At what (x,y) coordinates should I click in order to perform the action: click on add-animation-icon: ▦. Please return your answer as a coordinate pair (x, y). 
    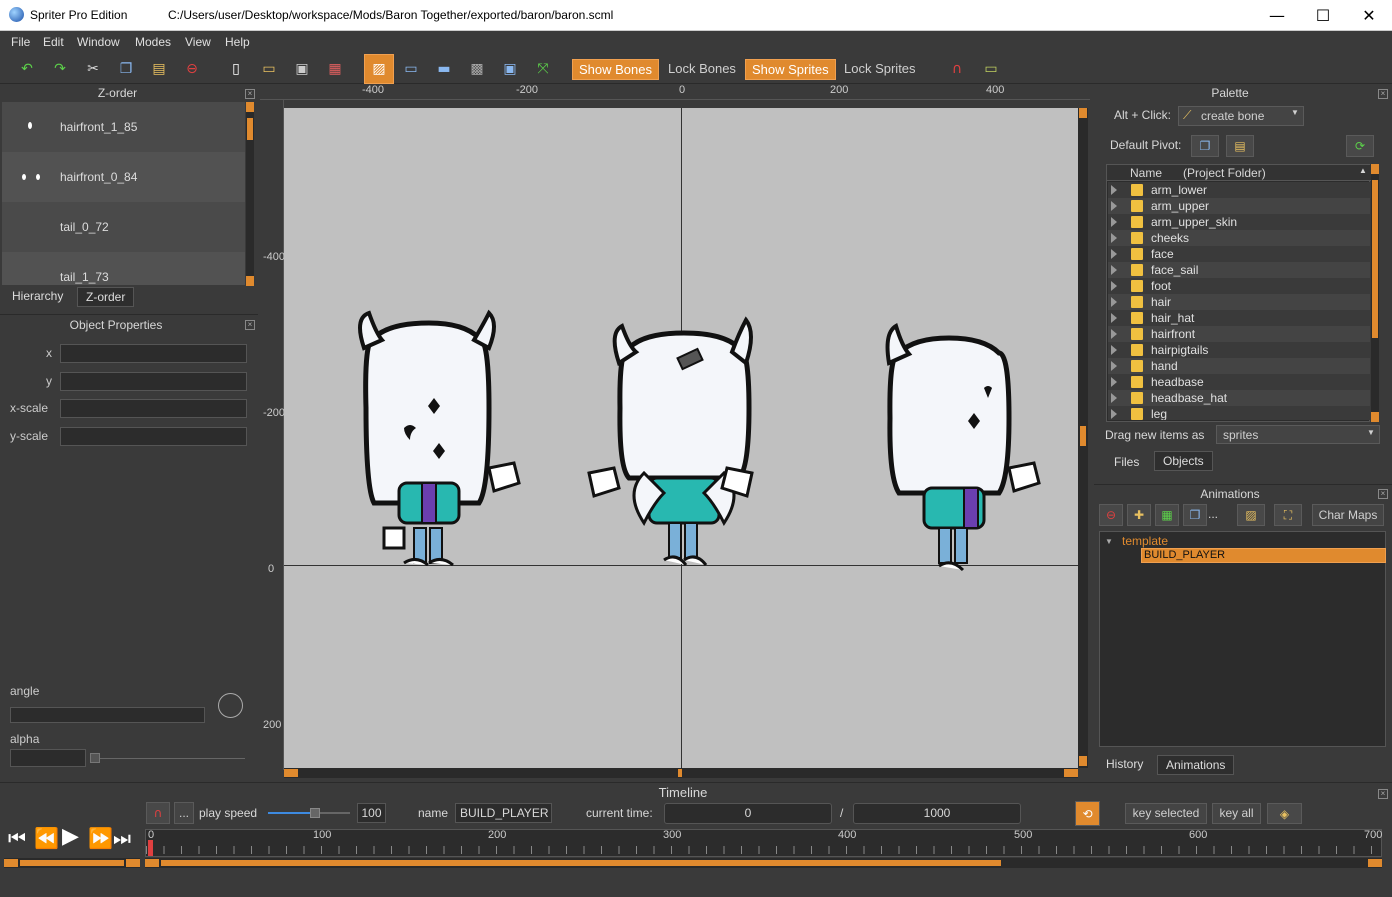
    Looking at the image, I should click on (1167, 515).